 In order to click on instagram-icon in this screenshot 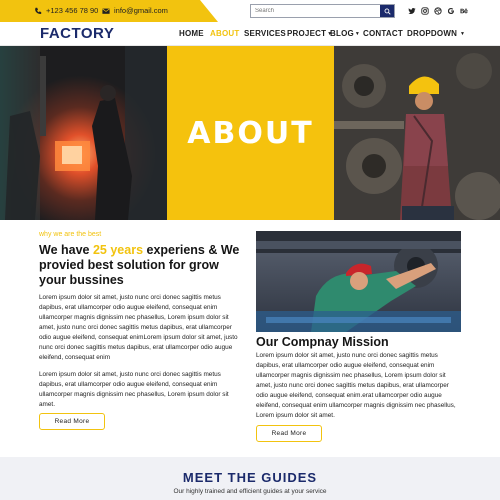, I will do `click(425, 11)`.